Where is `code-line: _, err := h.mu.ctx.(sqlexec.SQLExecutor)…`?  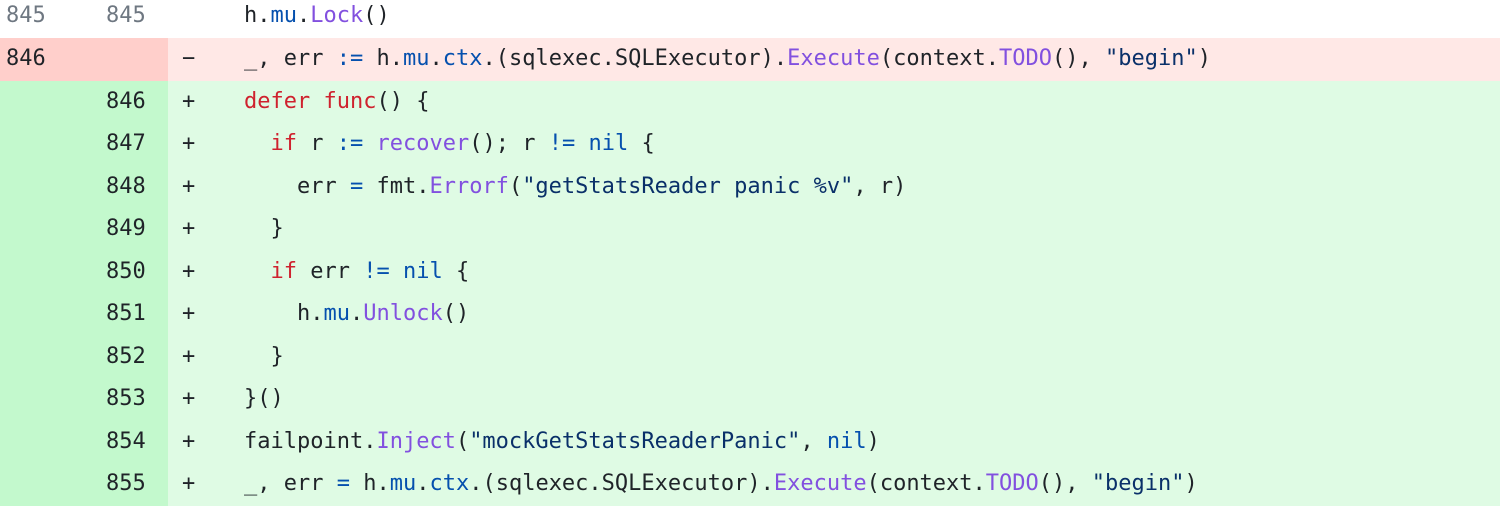
code-line: _, err := h.mu.ctx.(sqlexec.SQLExecutor)… is located at coordinates (872, 59).